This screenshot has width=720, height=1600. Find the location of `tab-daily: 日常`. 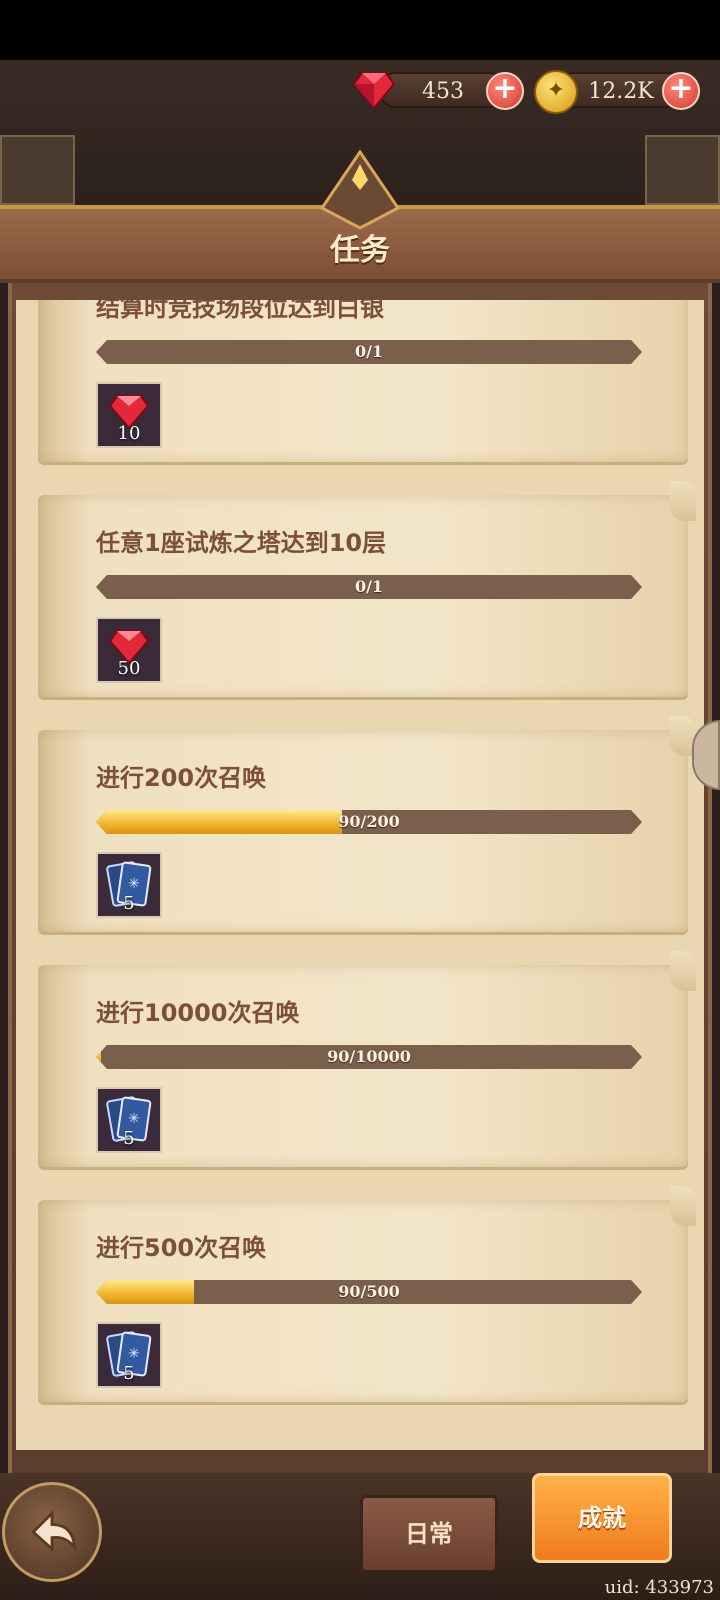

tab-daily: 日常 is located at coordinates (429, 1534).